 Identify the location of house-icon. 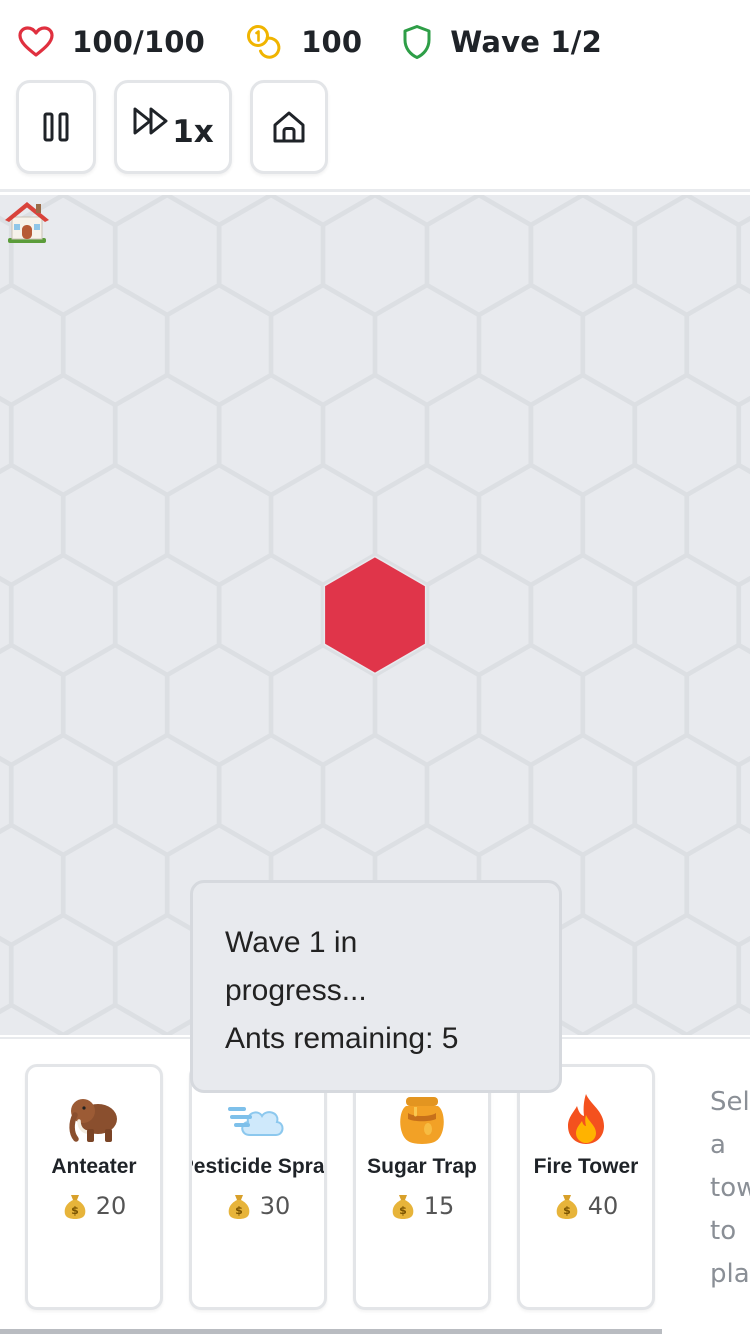
(27, 222).